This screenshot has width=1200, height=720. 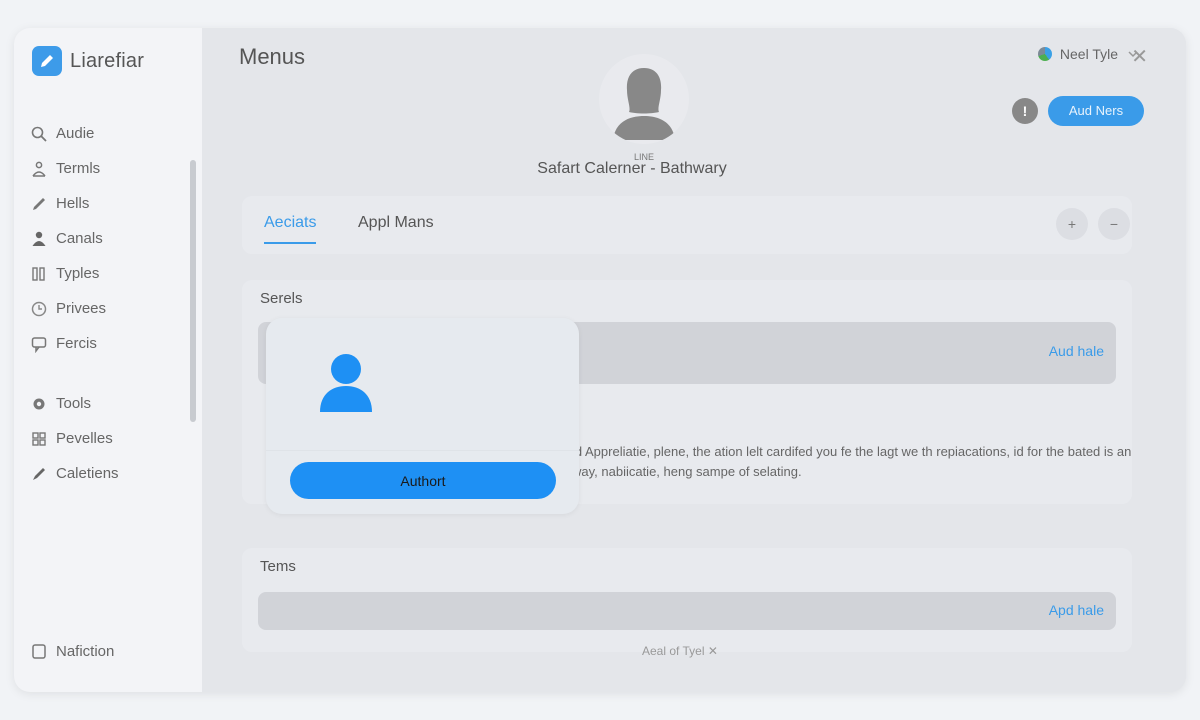 I want to click on sidebar-item-nafiction: Nafiction, so click(x=72, y=651).